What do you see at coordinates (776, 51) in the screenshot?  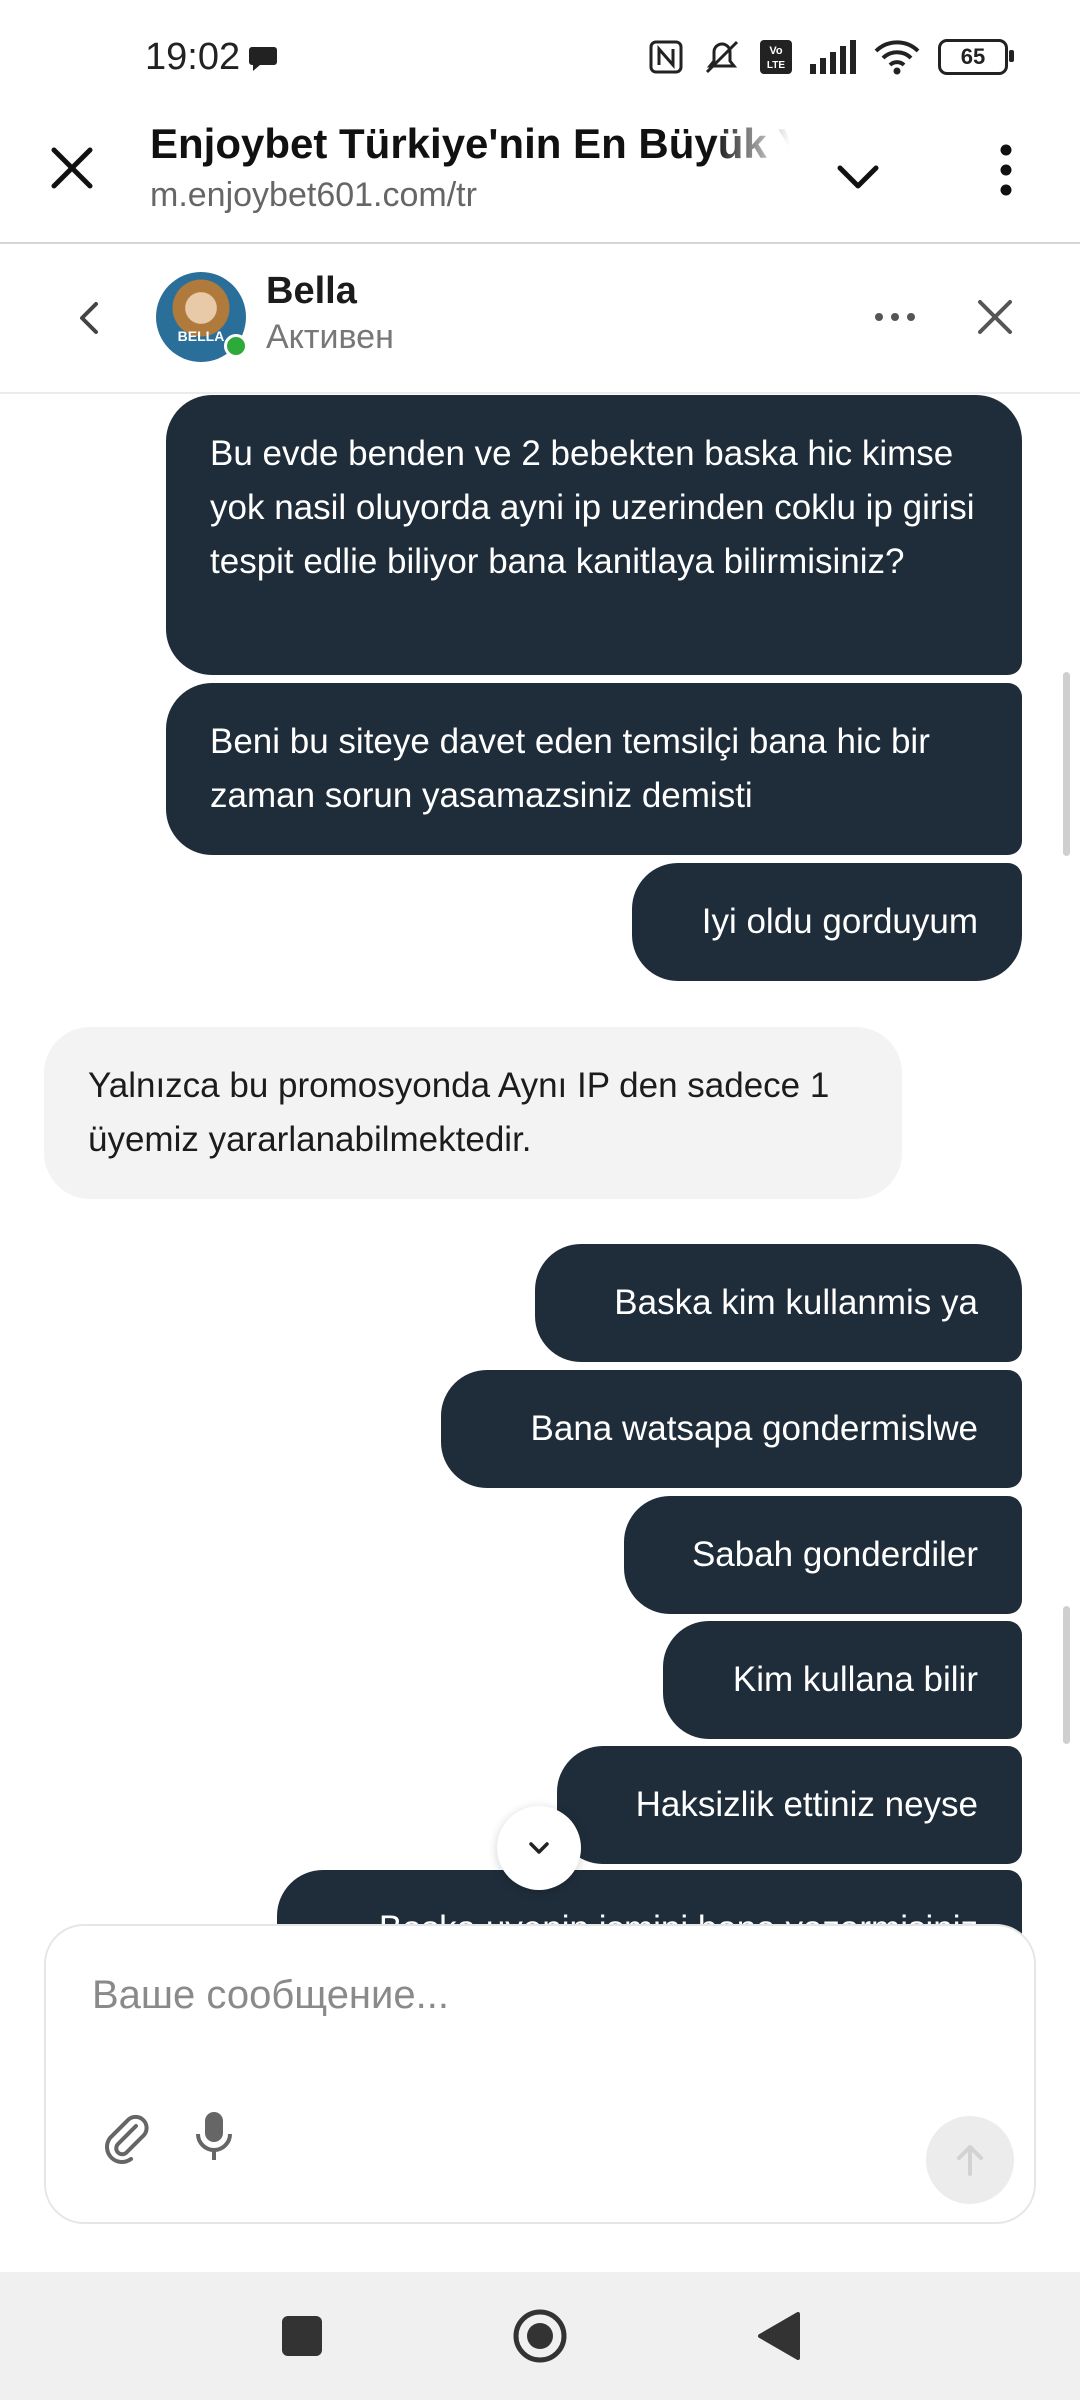 I see `svg-text: Vo` at bounding box center [776, 51].